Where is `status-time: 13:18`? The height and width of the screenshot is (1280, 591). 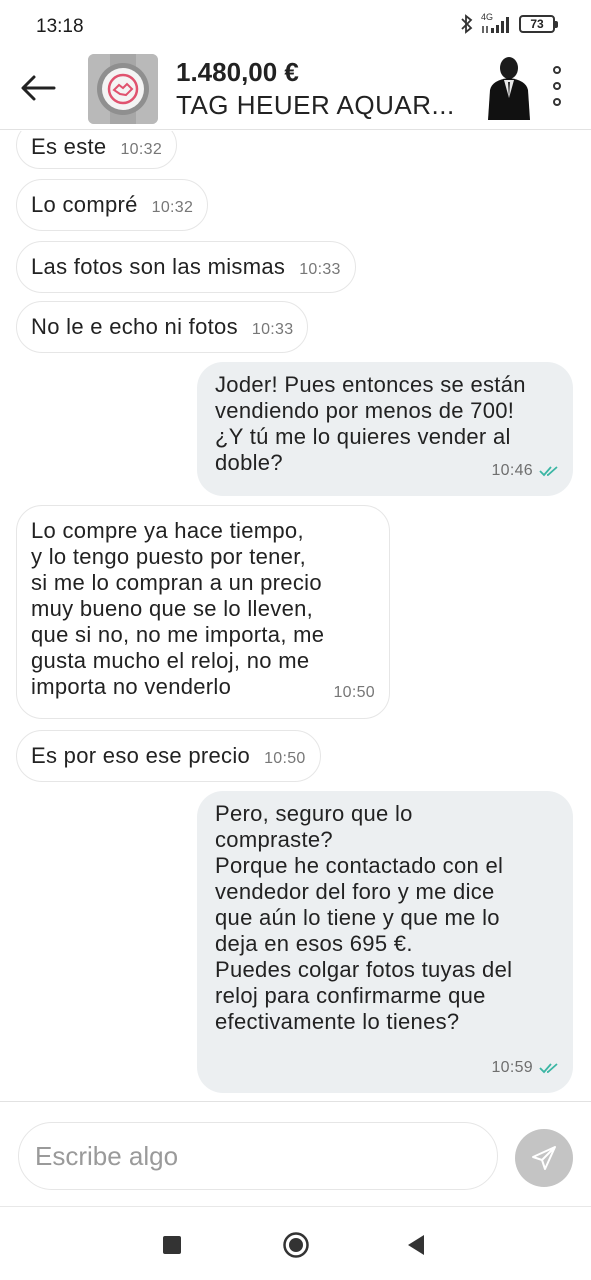
status-time: 13:18 is located at coordinates (60, 26).